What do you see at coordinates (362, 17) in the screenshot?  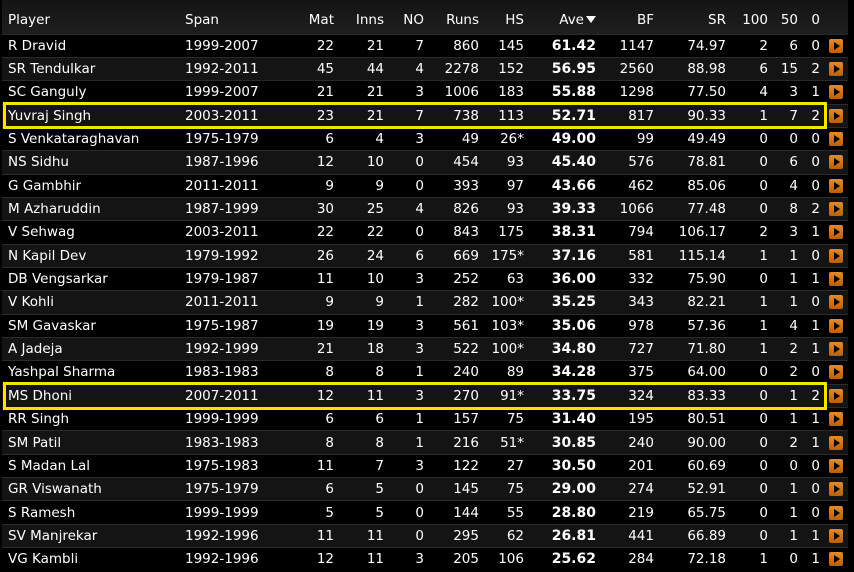 I see `column-header-inns: Inns` at bounding box center [362, 17].